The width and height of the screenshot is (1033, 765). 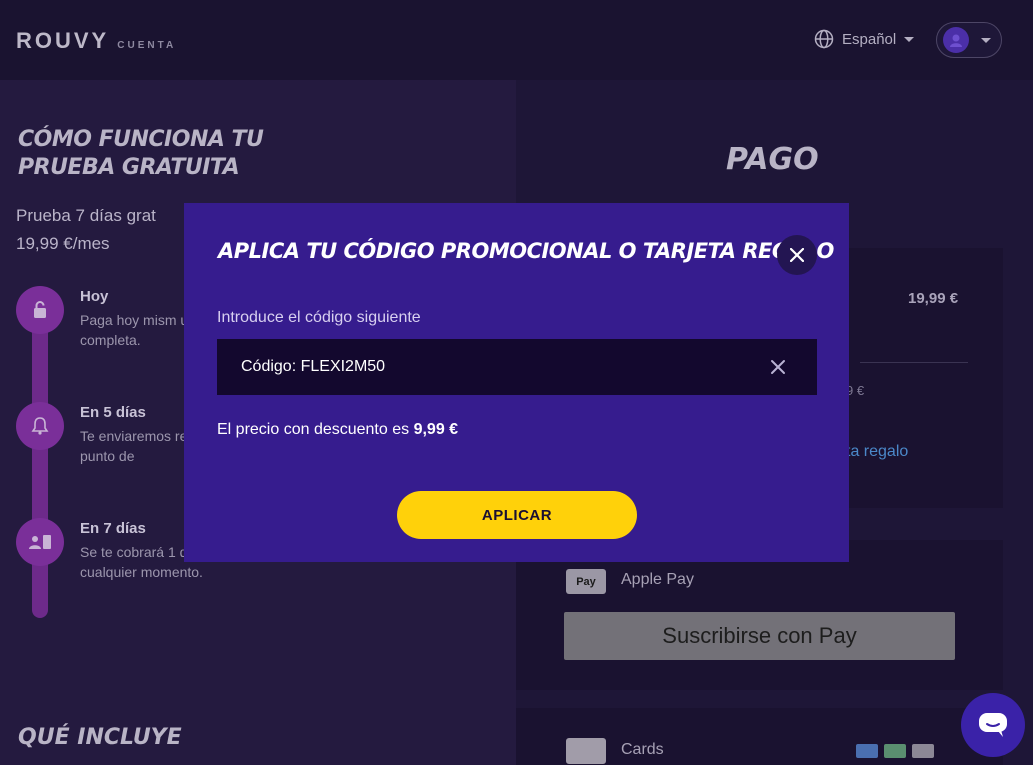 What do you see at coordinates (63, 40) in the screenshot?
I see `logo-text: ROUVY` at bounding box center [63, 40].